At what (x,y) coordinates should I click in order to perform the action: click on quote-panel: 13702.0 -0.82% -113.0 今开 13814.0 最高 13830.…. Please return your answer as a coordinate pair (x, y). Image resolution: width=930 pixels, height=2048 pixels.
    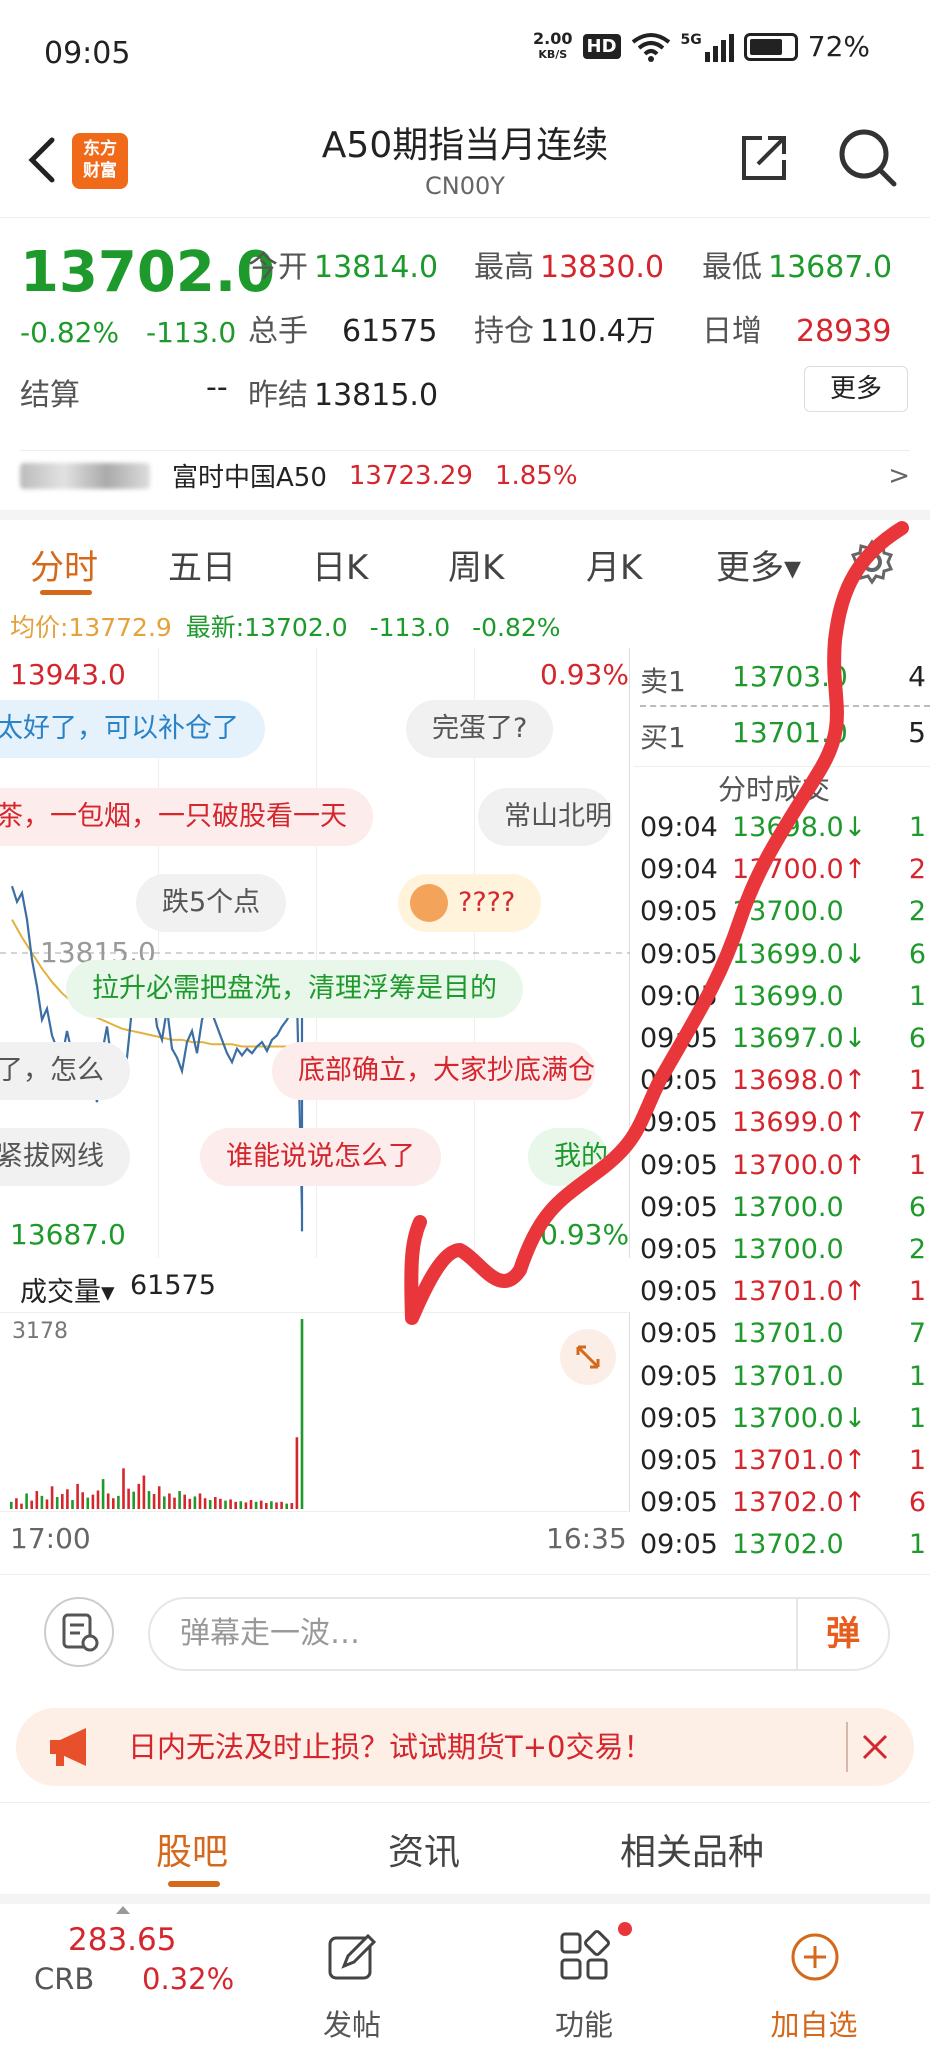
    Looking at the image, I should click on (465, 363).